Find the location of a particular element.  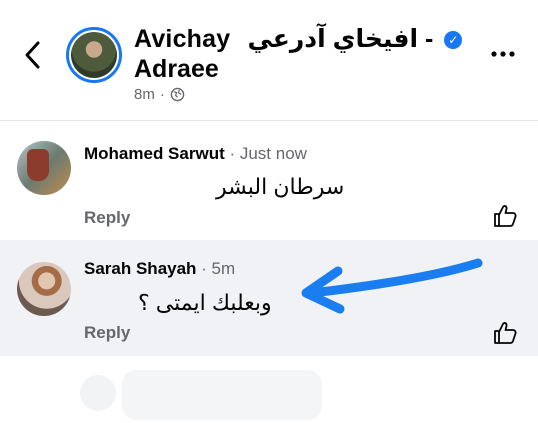

page-title: Avichay افيخاي آدرعي - ✓ is located at coordinates (304, 39).